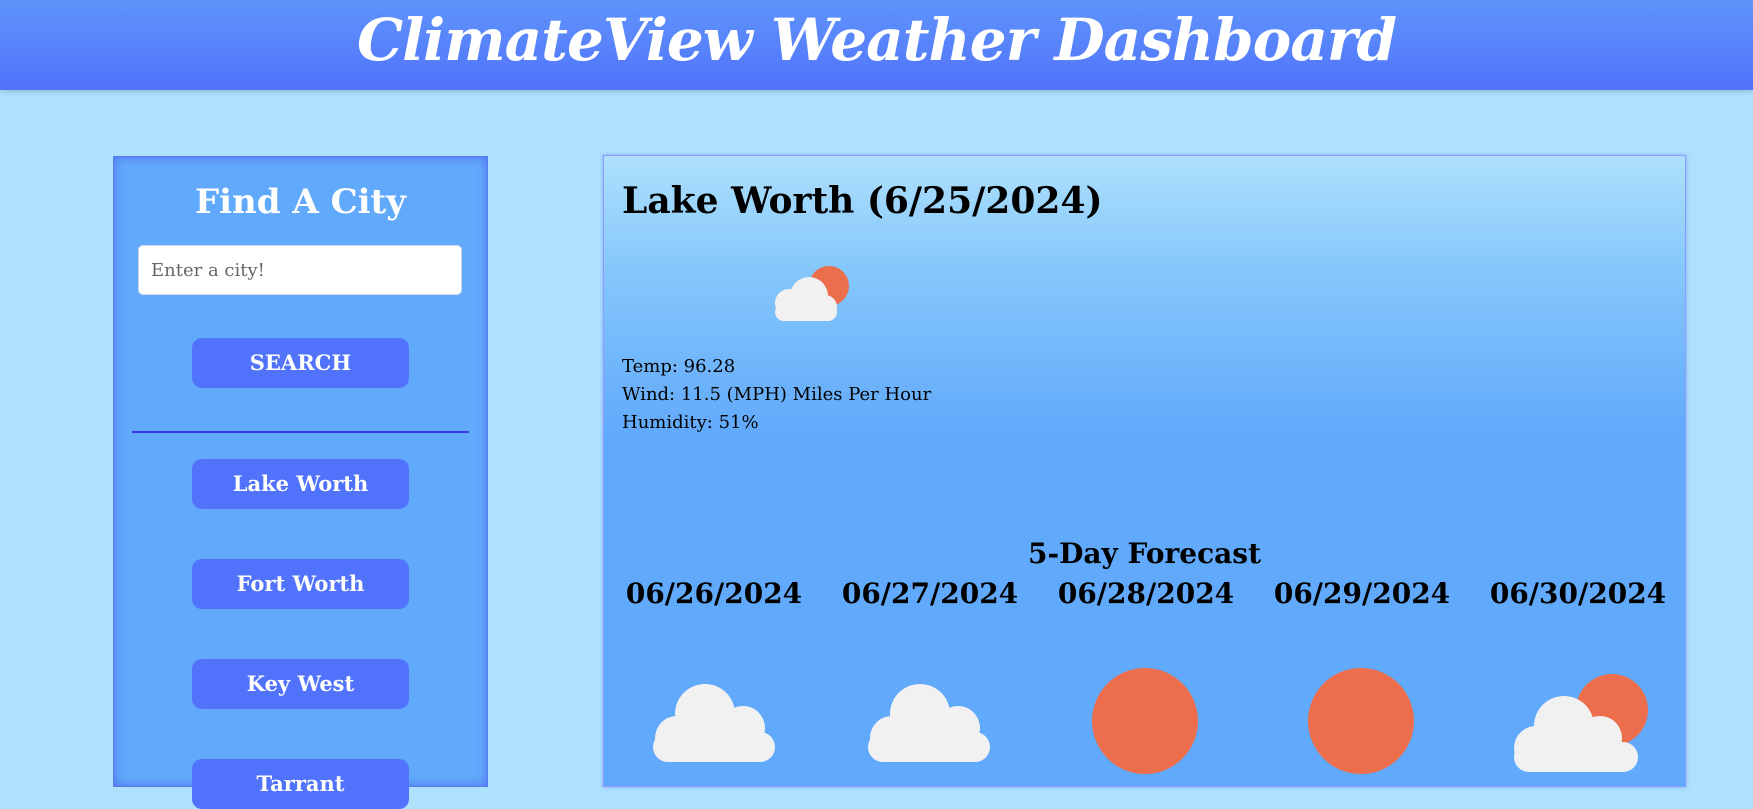 This screenshot has width=1753, height=809. What do you see at coordinates (300, 202) in the screenshot?
I see `sidebar-title: Find A City` at bounding box center [300, 202].